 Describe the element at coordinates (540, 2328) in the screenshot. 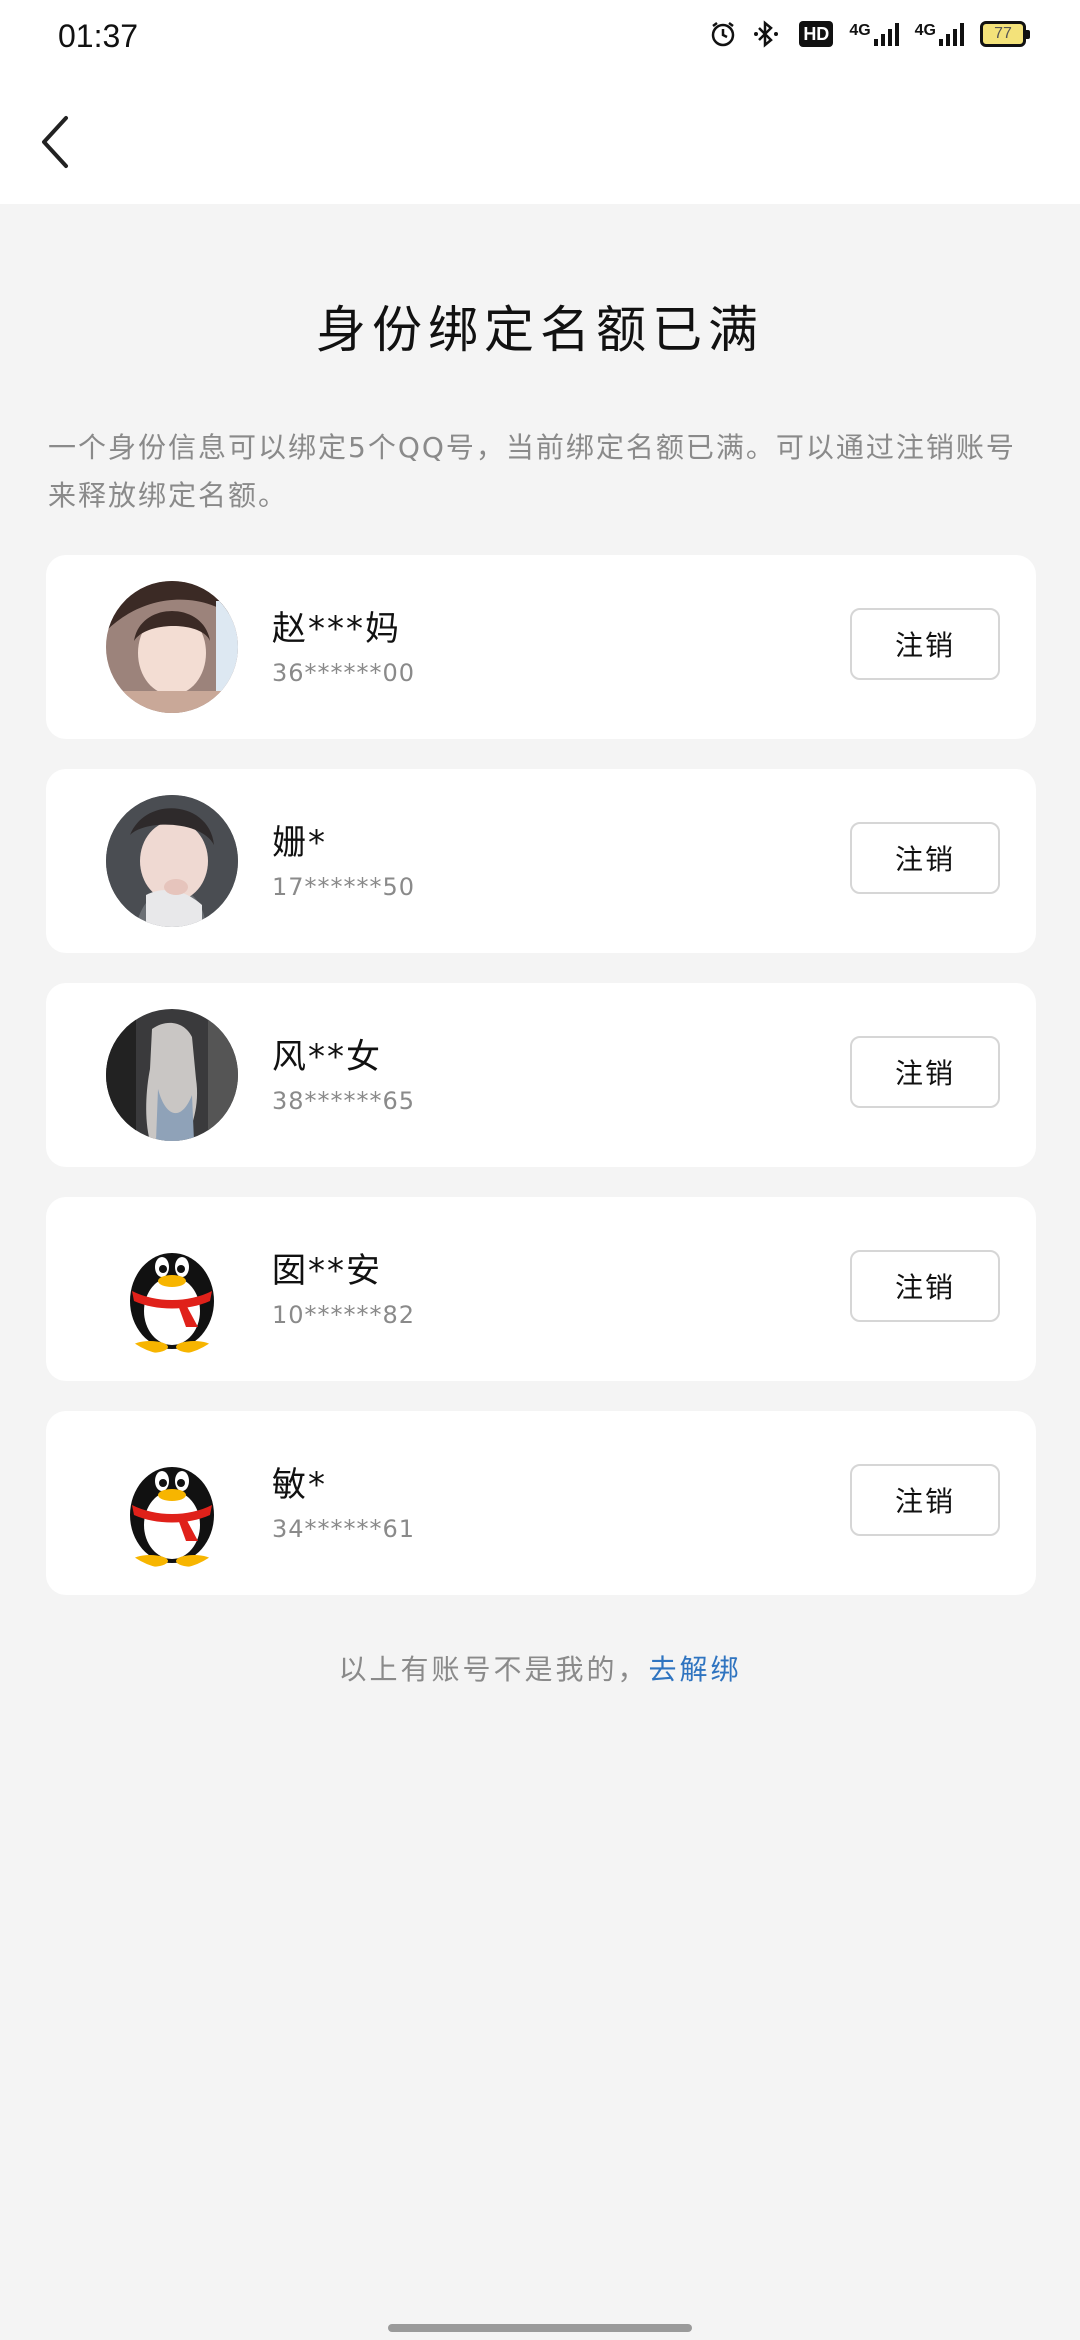

I see `home-indicator` at that location.